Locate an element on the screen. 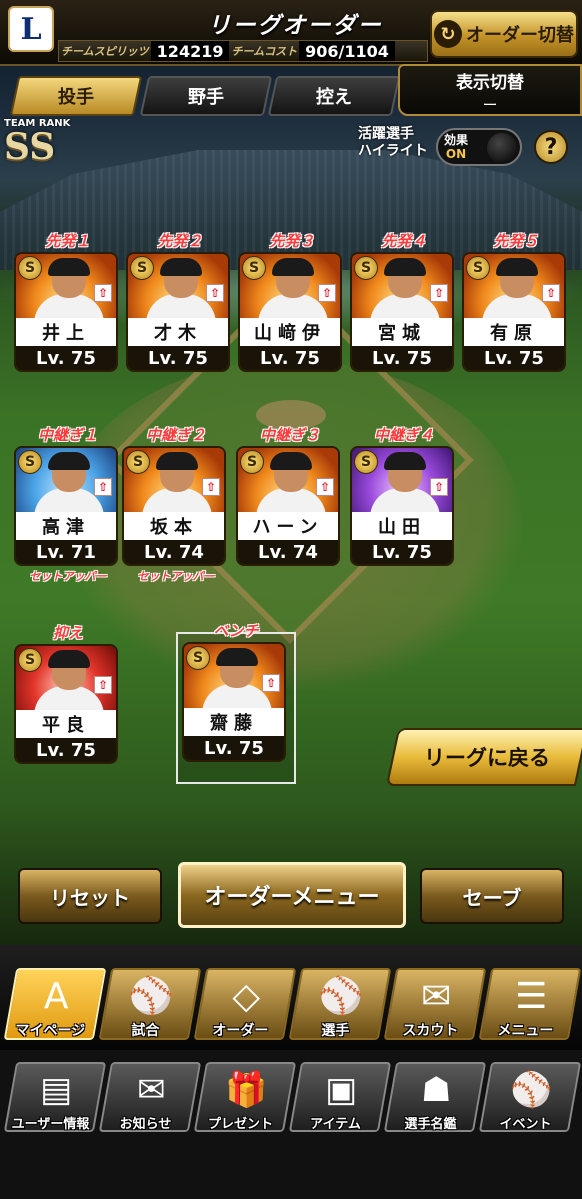  player-name: 才木 is located at coordinates (178, 332).